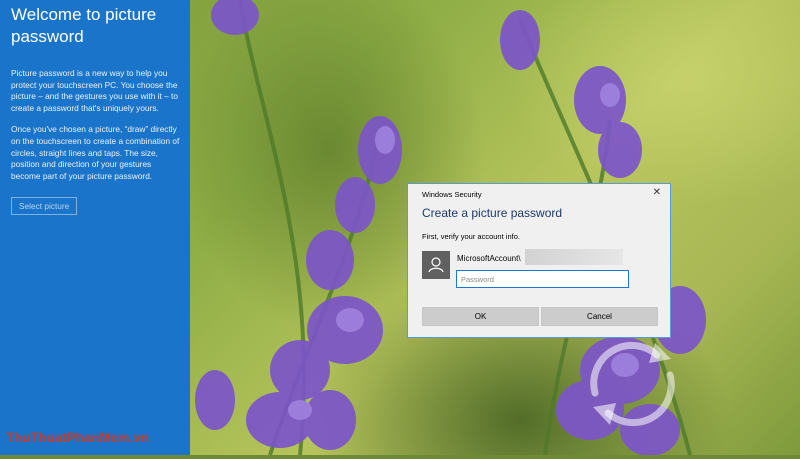  I want to click on password-input, so click(542, 279).